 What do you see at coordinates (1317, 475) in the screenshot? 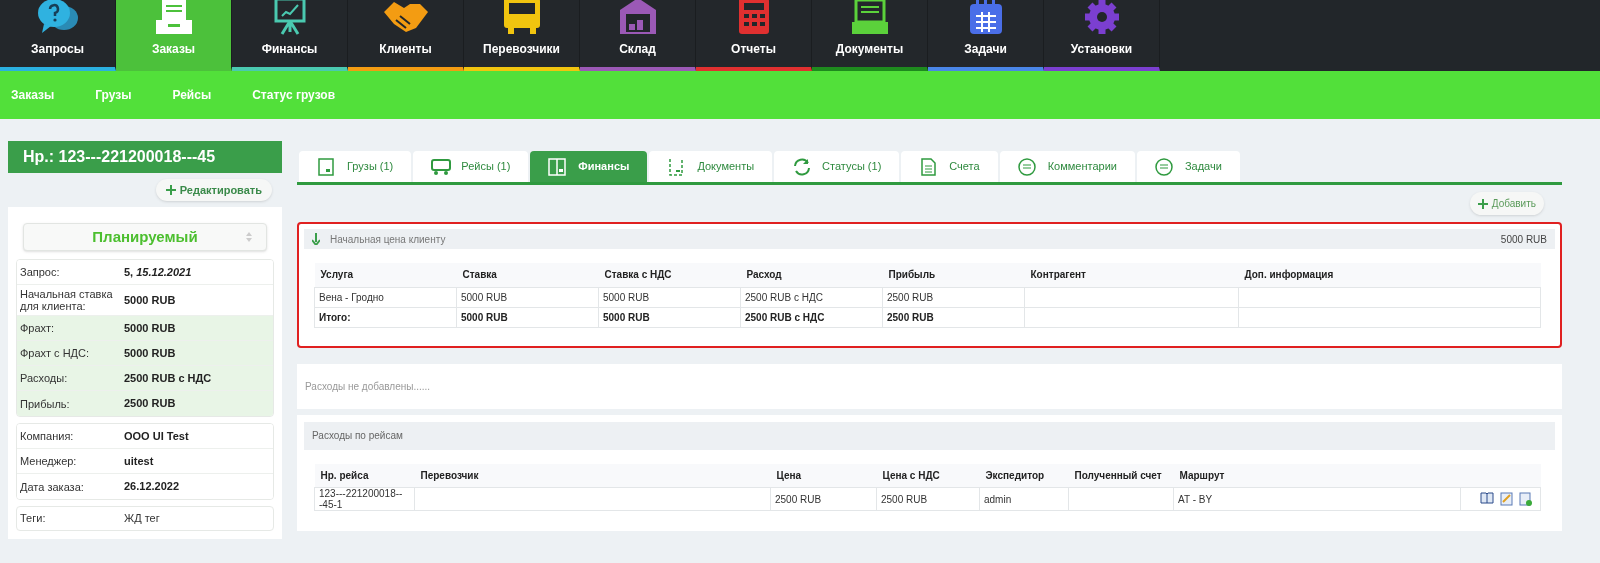
I see `column-header: Маршрут` at bounding box center [1317, 475].